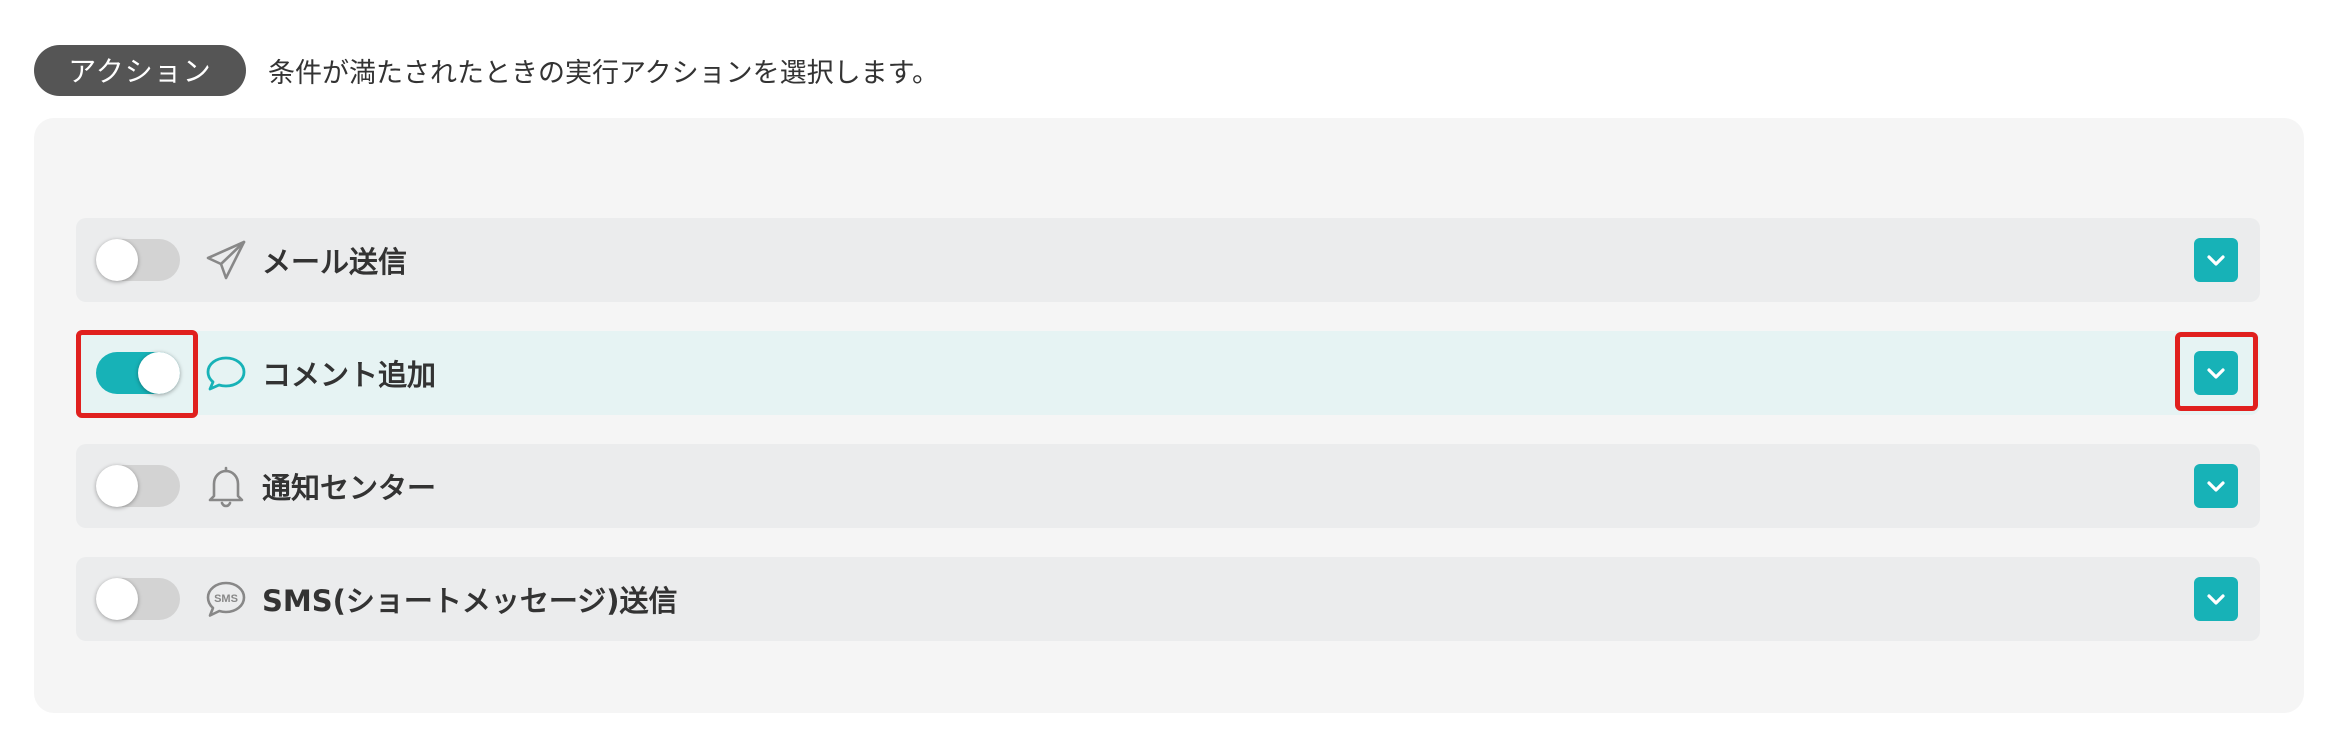 The height and width of the screenshot is (749, 2343). I want to click on bell-icon, so click(226, 486).